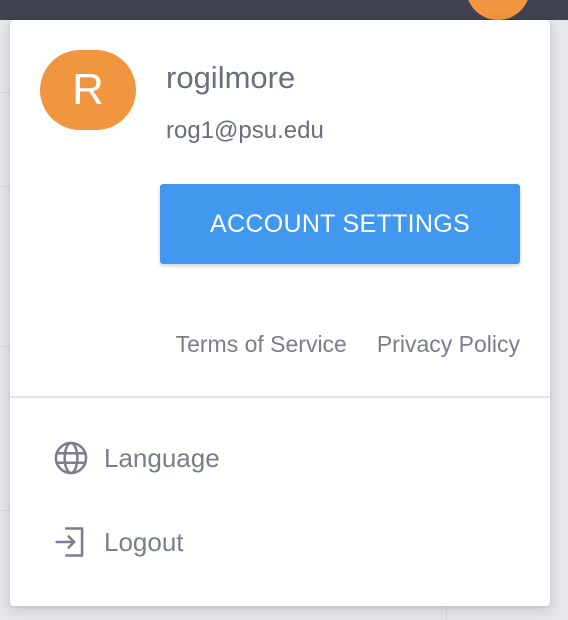  What do you see at coordinates (231, 77) in the screenshot?
I see `username: rogilmore` at bounding box center [231, 77].